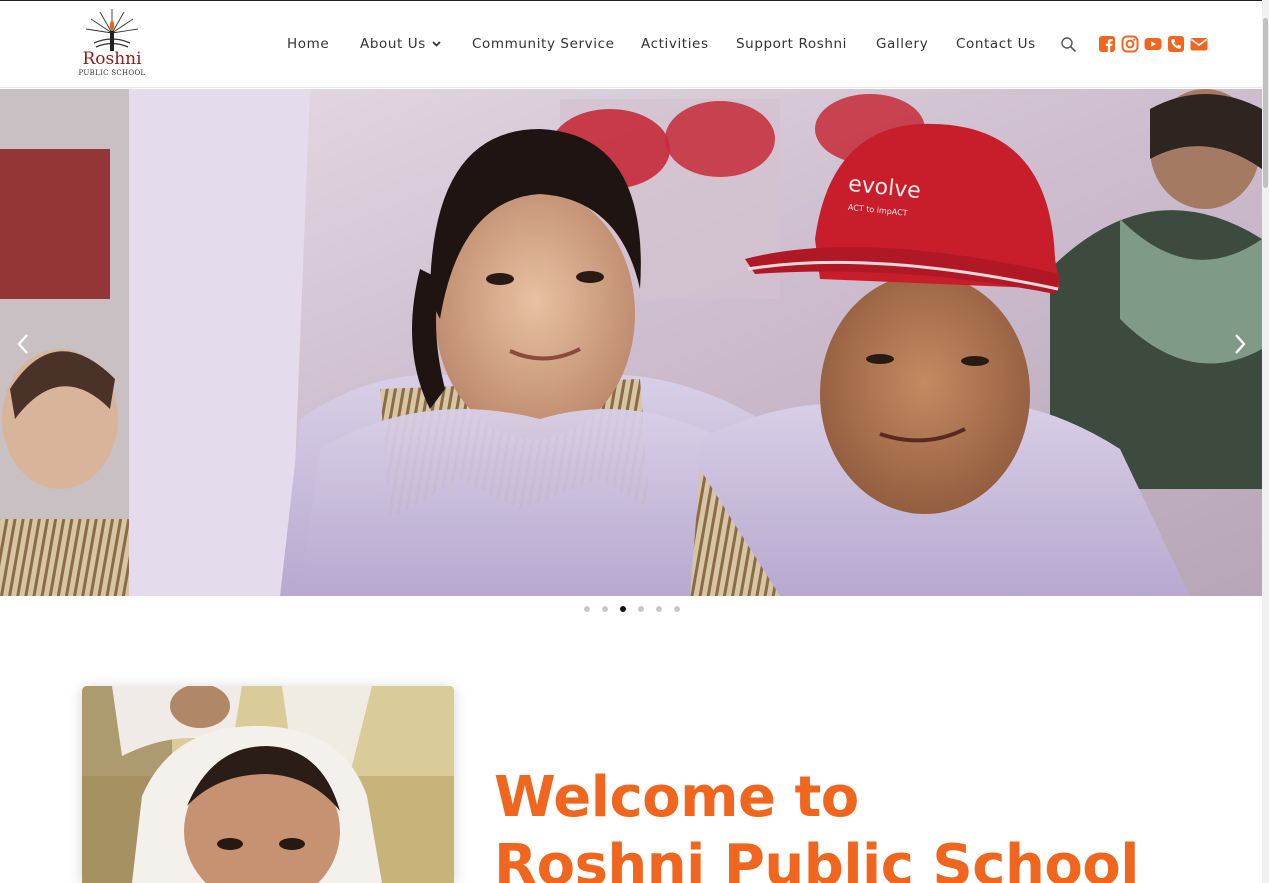 This screenshot has width=1269, height=883. I want to click on scrollbar-thumb, so click(1265, 103).